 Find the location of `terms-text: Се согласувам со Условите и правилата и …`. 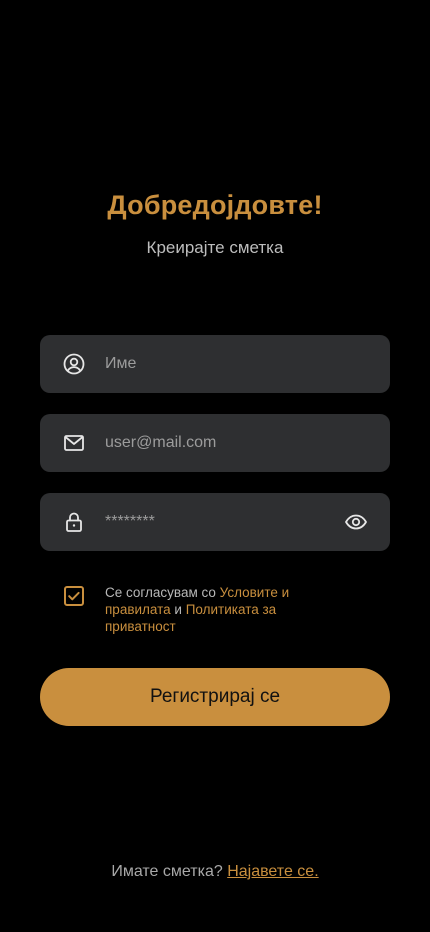

terms-text: Се согласувам со Условите и правилата и … is located at coordinates (227, 609).